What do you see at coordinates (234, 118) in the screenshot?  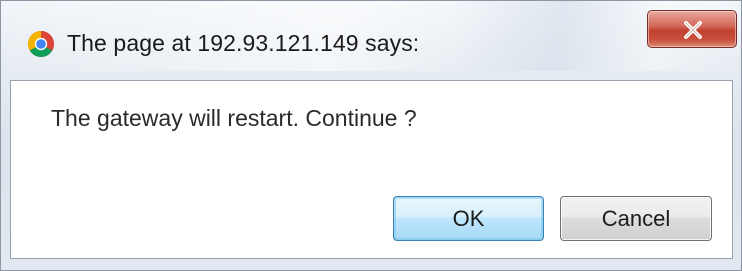 I see `dialog-message: The gateway will restart. Continue ?` at bounding box center [234, 118].